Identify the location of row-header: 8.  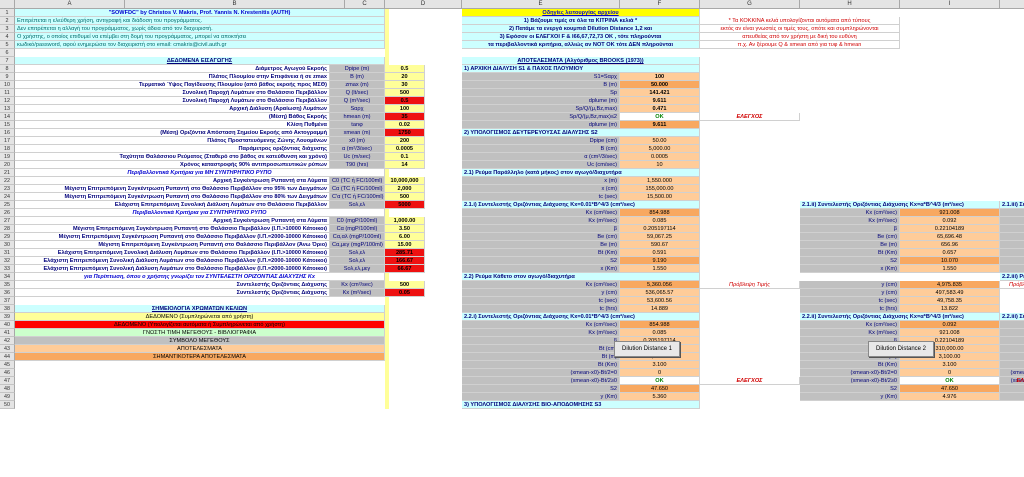
(7, 69).